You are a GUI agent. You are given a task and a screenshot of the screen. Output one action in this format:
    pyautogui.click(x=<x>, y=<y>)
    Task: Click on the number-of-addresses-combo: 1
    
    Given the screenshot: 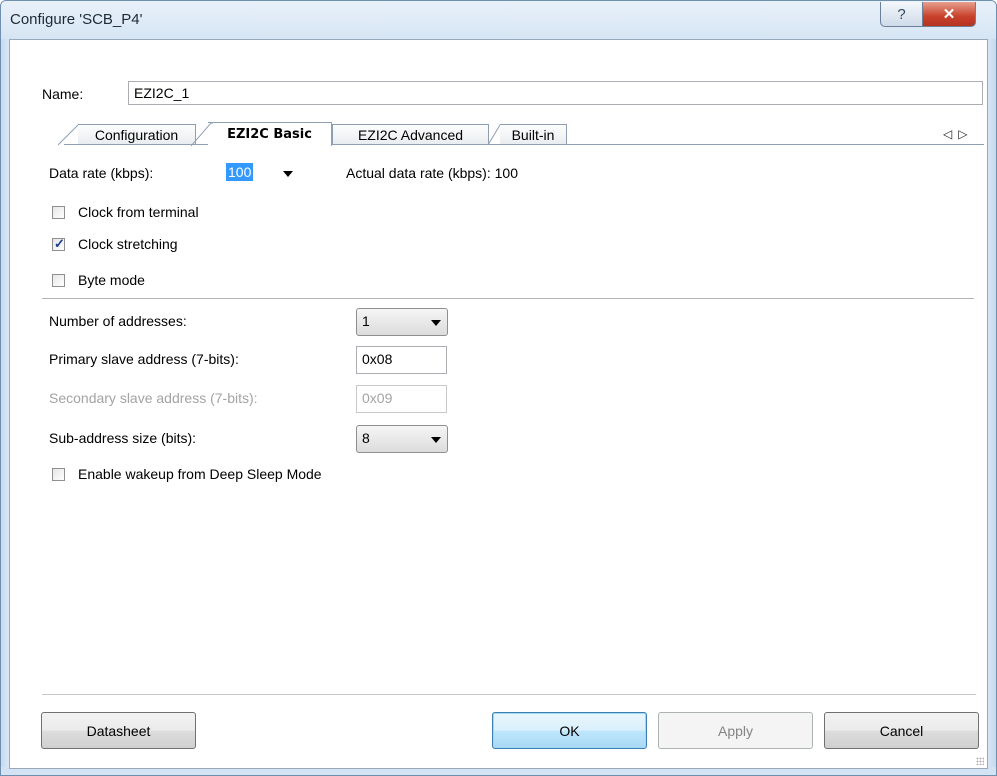 What is the action you would take?
    pyautogui.click(x=402, y=322)
    